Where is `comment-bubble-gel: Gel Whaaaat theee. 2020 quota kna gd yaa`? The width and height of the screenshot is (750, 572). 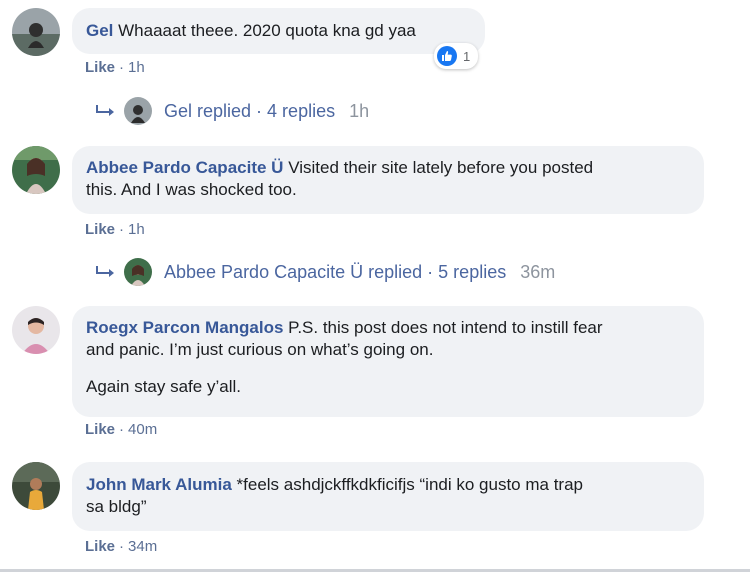 comment-bubble-gel: Gel Whaaaat theee. 2020 quota kna gd yaa is located at coordinates (278, 31).